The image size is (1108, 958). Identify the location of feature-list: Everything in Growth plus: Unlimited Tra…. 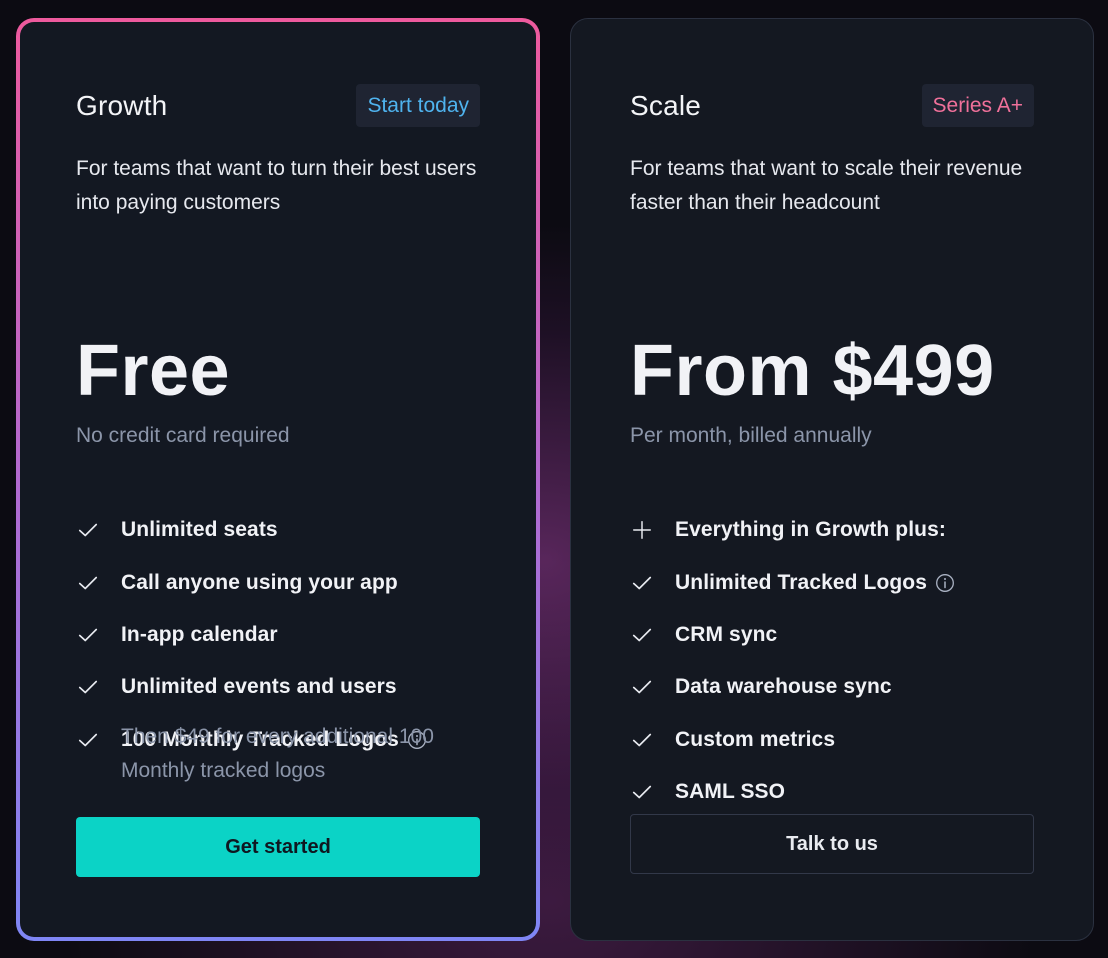
(840, 661).